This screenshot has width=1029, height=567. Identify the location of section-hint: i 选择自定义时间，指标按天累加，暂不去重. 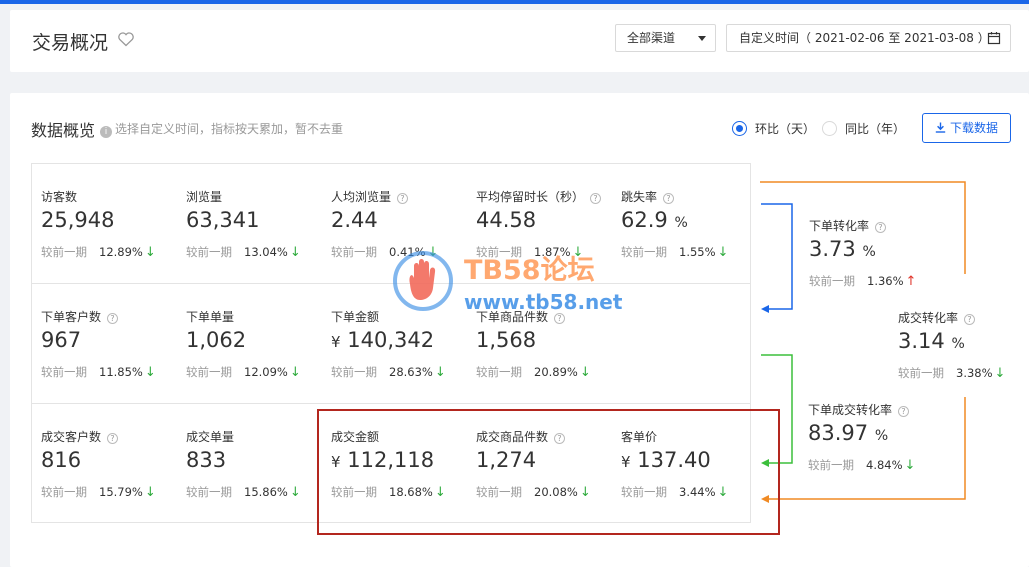
(221, 129).